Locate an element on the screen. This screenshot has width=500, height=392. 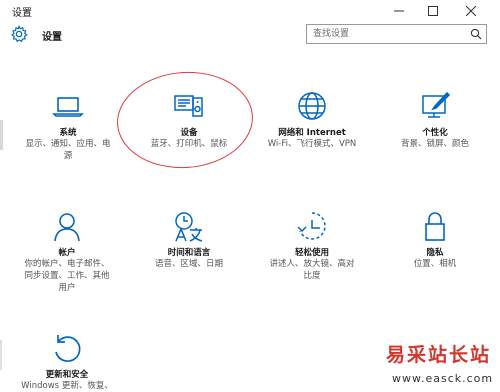
category-desc-line: 显示、通知、应用、电 is located at coordinates (68, 144).